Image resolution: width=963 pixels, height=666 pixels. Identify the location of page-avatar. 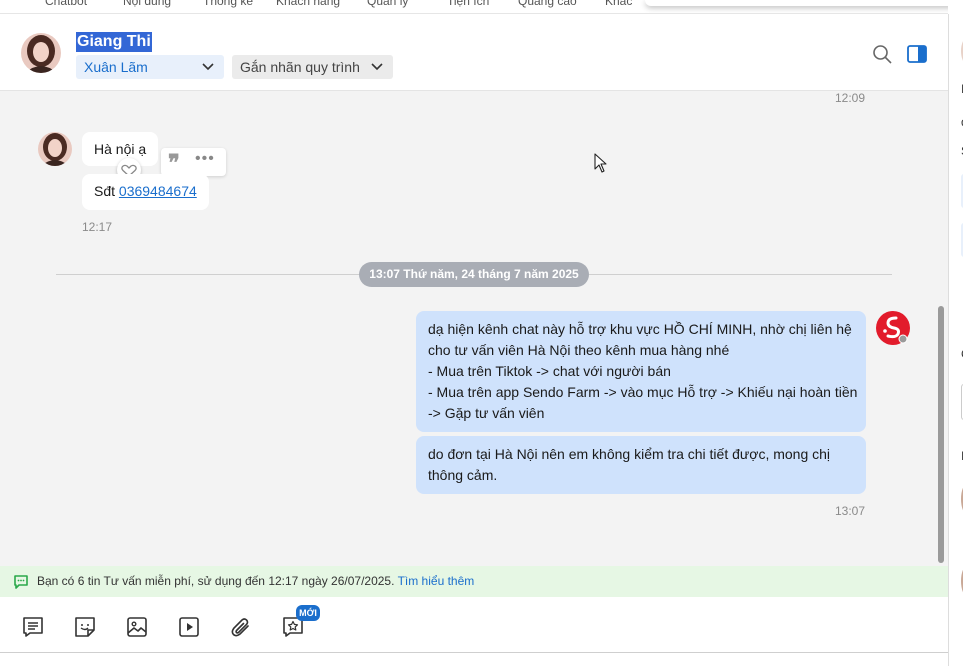
(893, 328).